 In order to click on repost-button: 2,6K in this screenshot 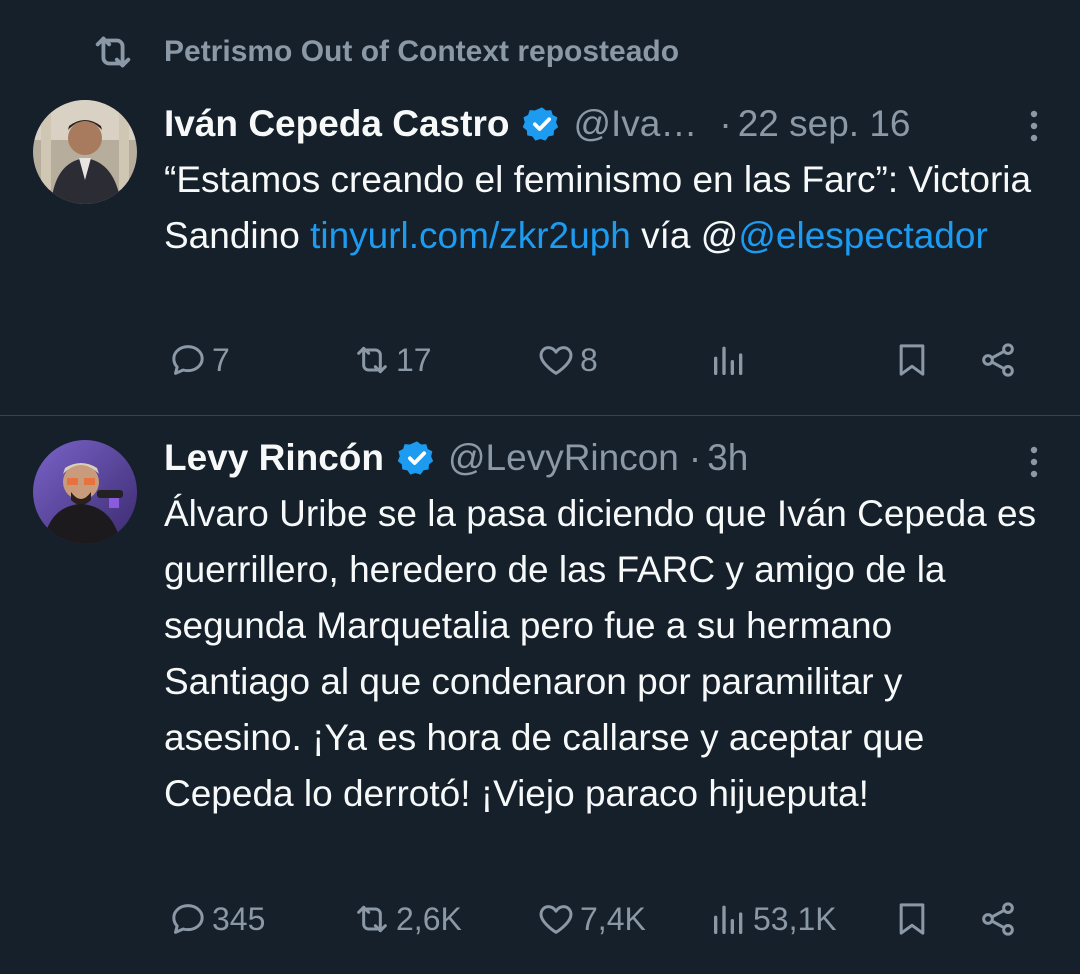, I will do `click(407, 919)`.